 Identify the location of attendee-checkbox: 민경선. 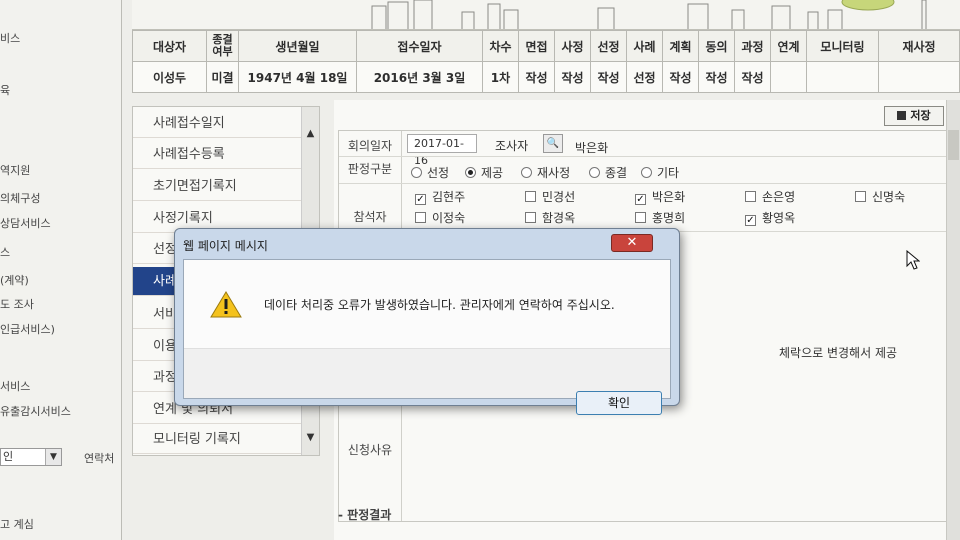
(550, 196).